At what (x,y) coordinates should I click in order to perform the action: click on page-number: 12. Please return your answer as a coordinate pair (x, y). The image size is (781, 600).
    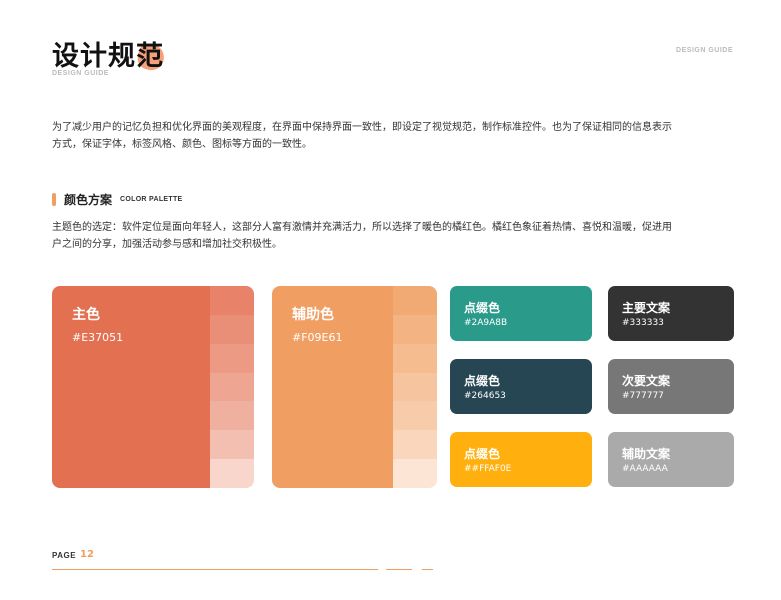
    Looking at the image, I should click on (87, 554).